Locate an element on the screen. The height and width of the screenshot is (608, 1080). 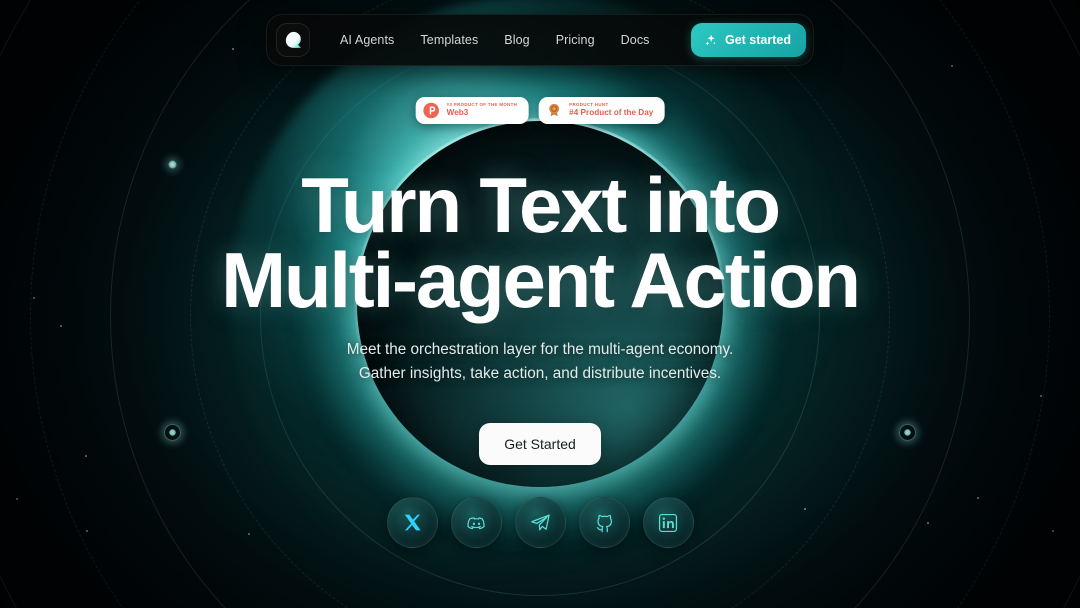
social-link-discord is located at coordinates (476, 522).